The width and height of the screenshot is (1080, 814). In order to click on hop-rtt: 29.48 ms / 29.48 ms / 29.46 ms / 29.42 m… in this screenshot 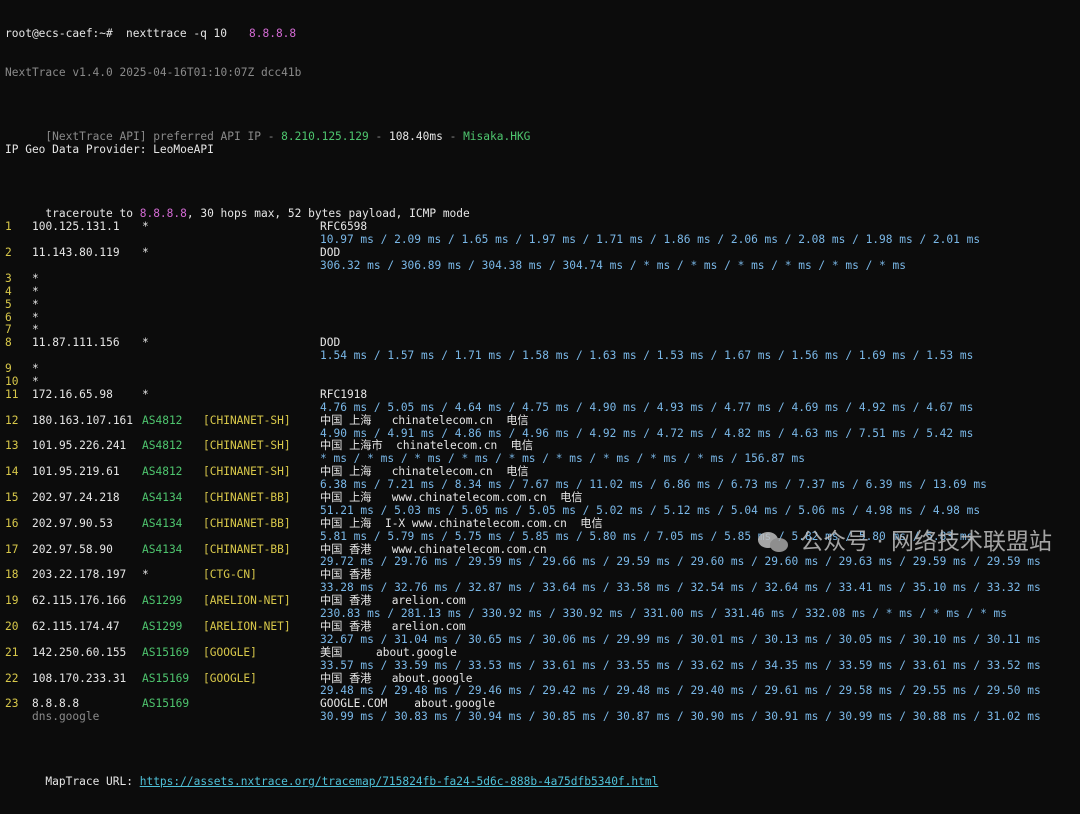, I will do `click(680, 691)`.